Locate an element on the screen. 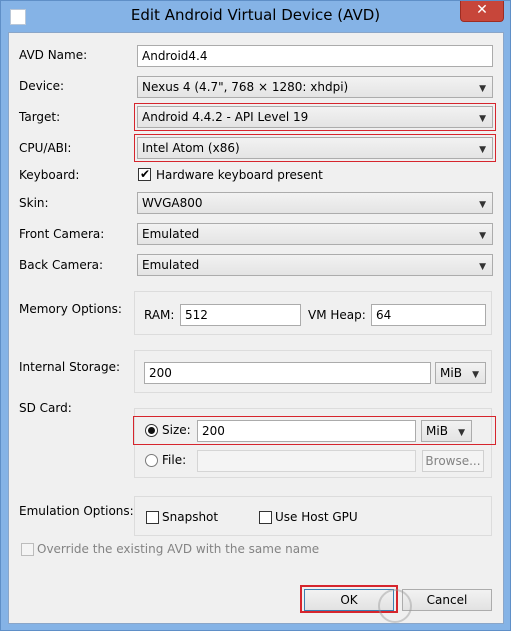  skin-label: Skin: is located at coordinates (34, 203).